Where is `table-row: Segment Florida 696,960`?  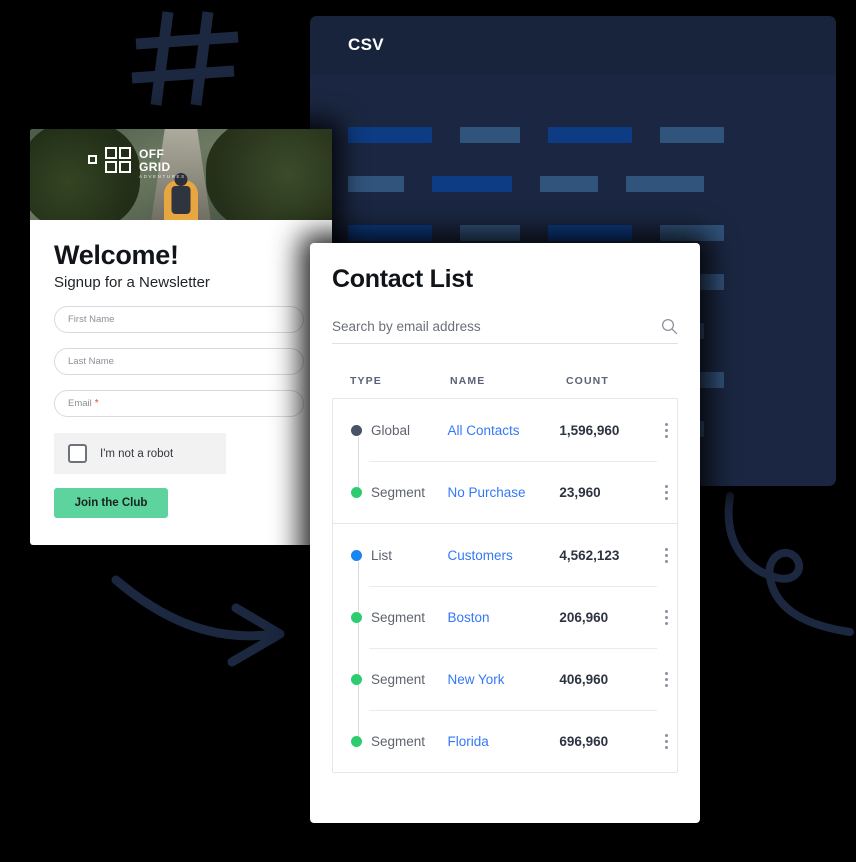 table-row: Segment Florida 696,960 is located at coordinates (505, 741).